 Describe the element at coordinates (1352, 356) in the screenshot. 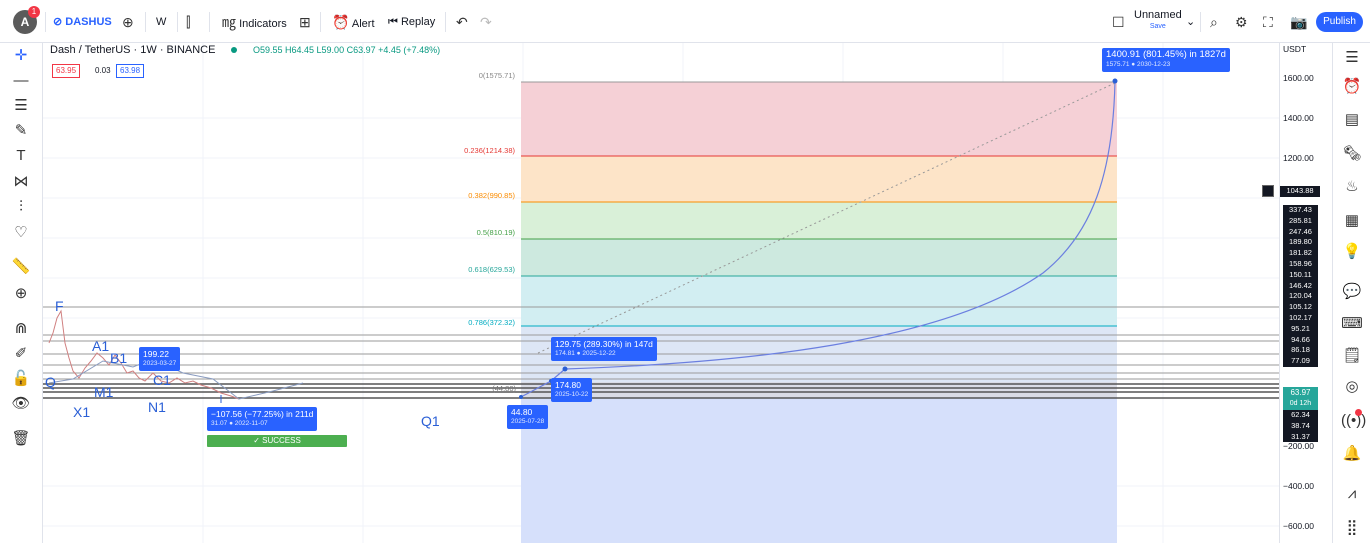

I see `notes-icon: 🗒` at that location.